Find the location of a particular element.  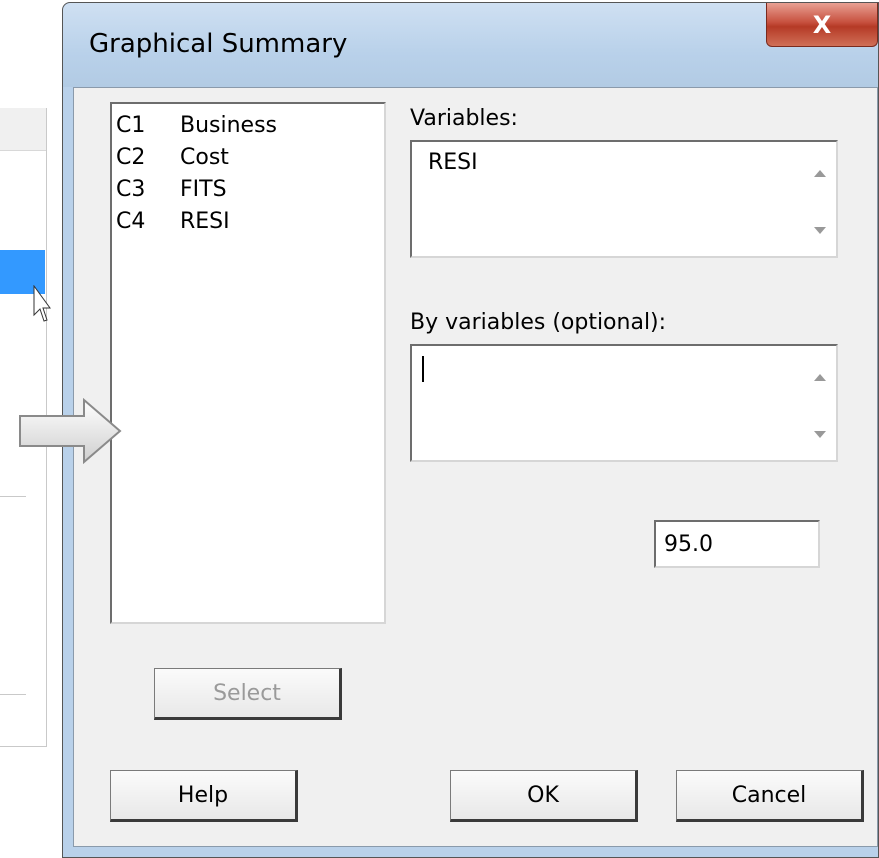

cancel-button: Cancel is located at coordinates (770, 796).